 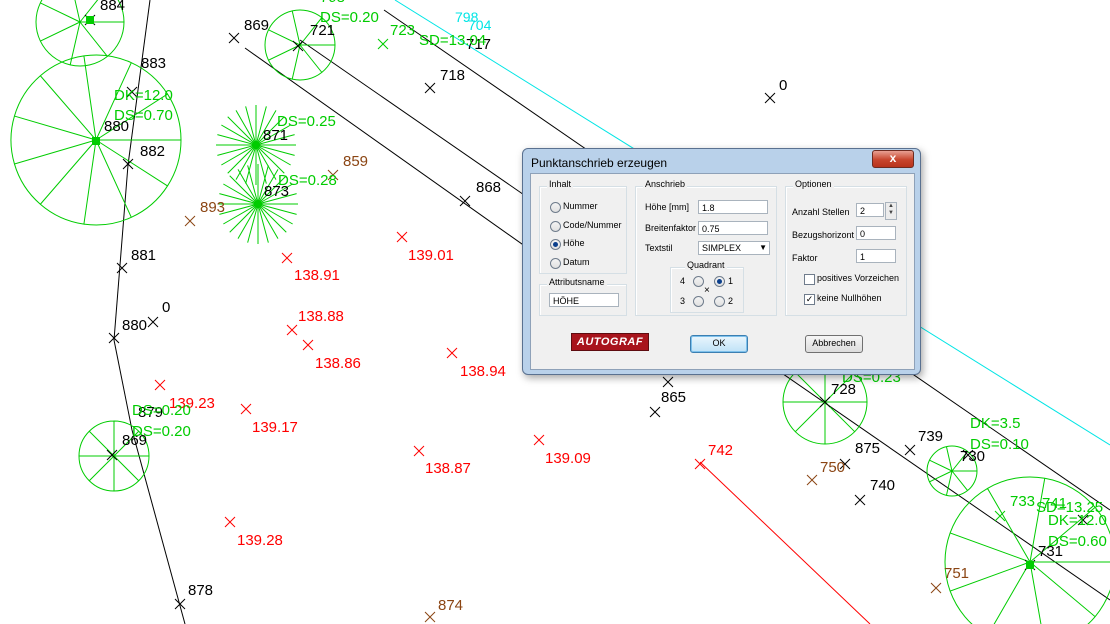 I want to click on positives-vorzeichen-label: positives Vorzeichen, so click(x=858, y=278).